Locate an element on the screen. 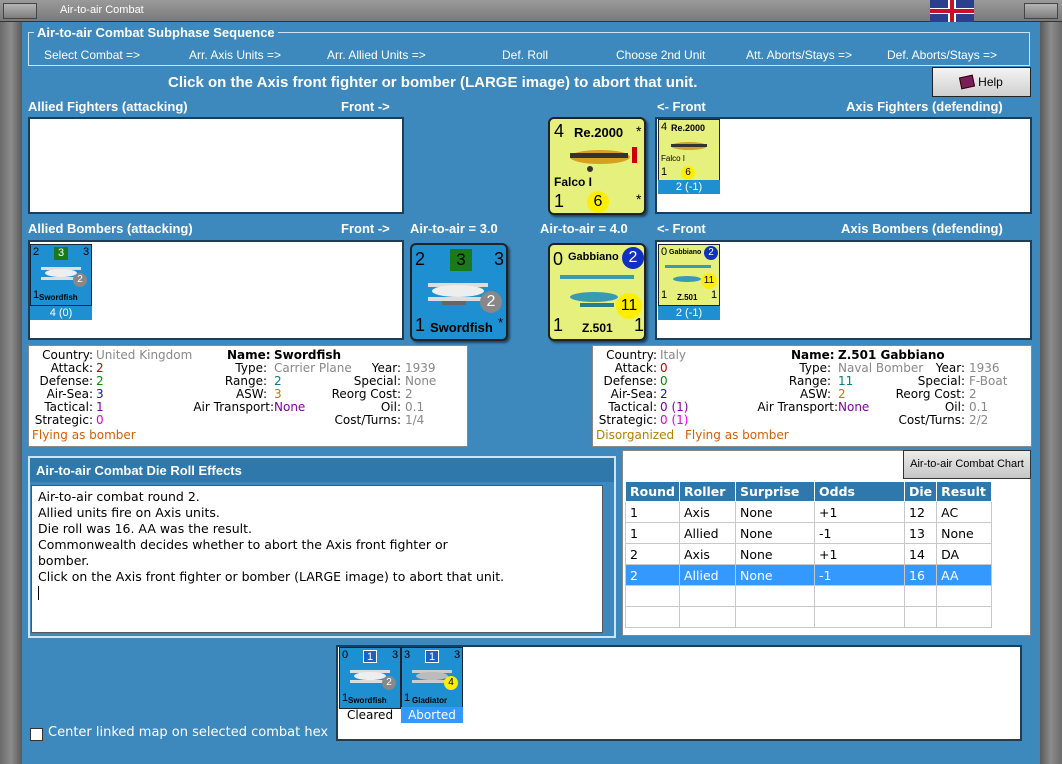 The width and height of the screenshot is (1062, 764). name-value: Swordfish is located at coordinates (308, 355).